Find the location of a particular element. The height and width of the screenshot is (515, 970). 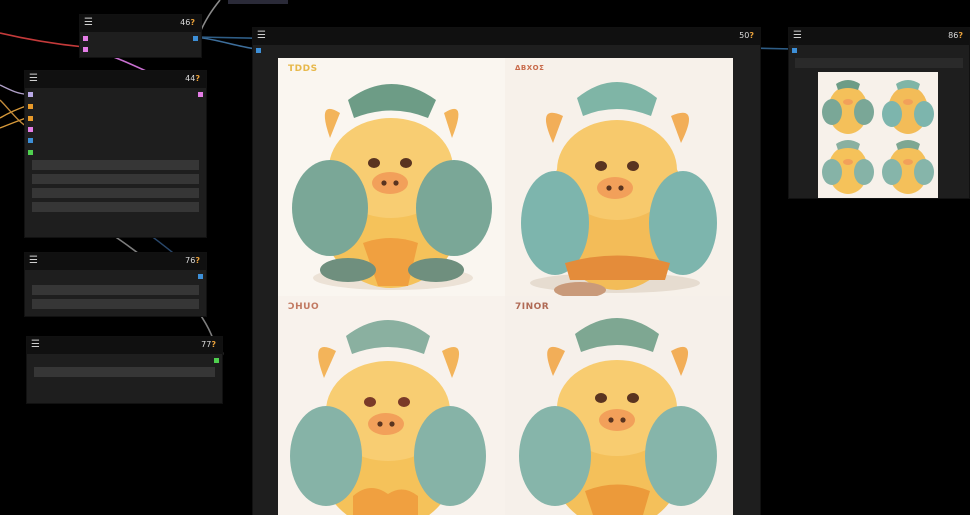

generated-image-2: ΔΒΧΟΣ is located at coordinates (619, 177).